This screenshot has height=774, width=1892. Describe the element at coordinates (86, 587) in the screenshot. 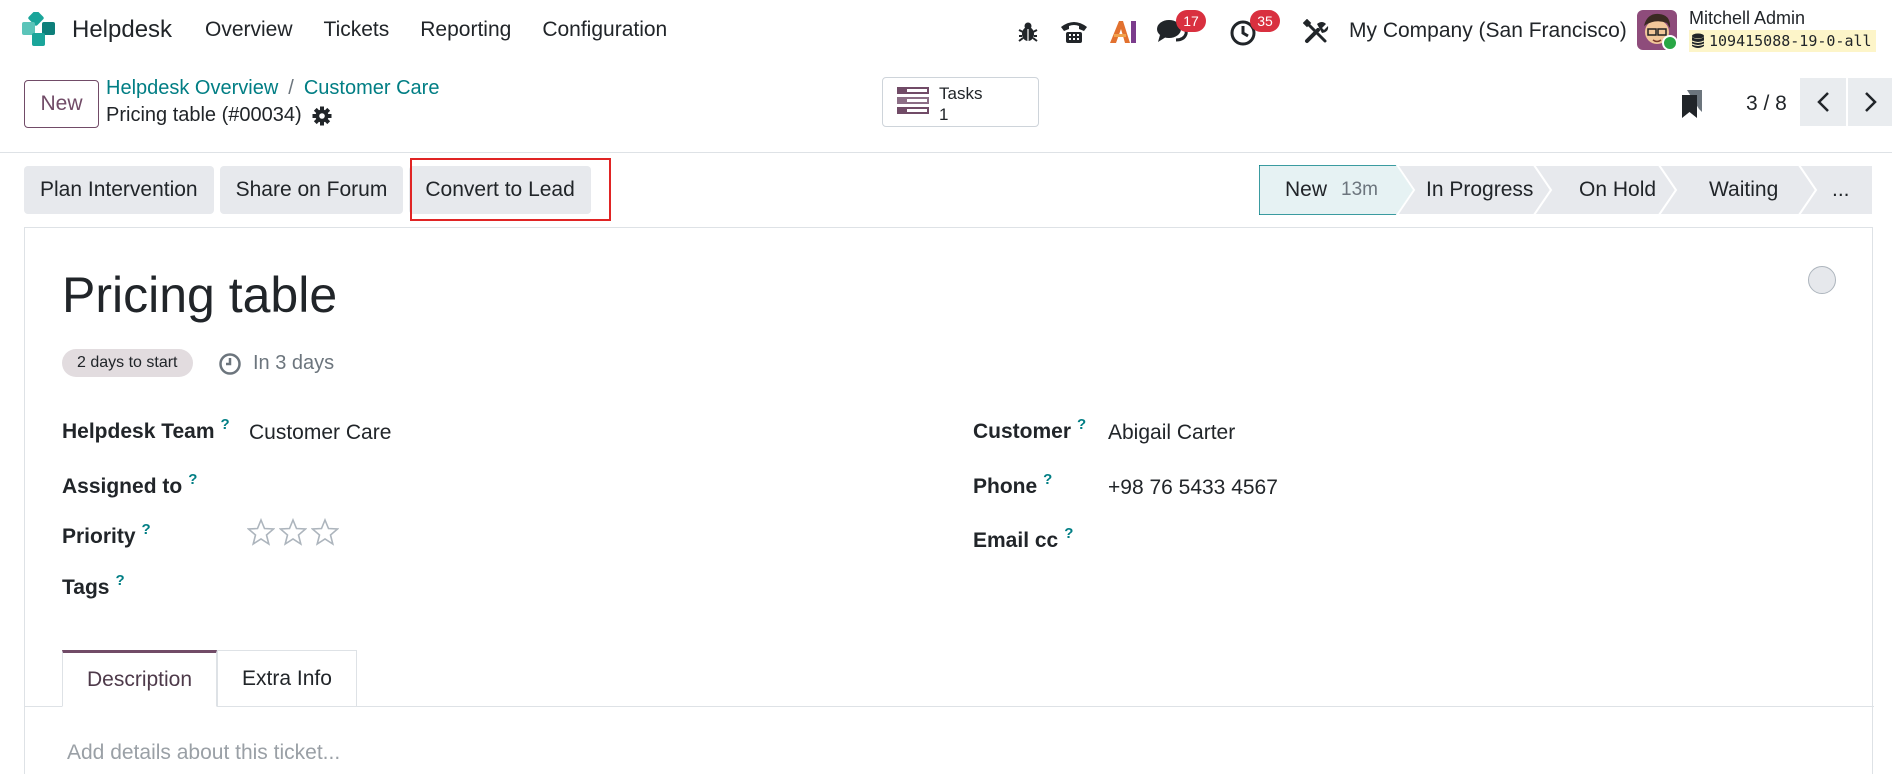

I see `tags-label-text: Tags` at that location.